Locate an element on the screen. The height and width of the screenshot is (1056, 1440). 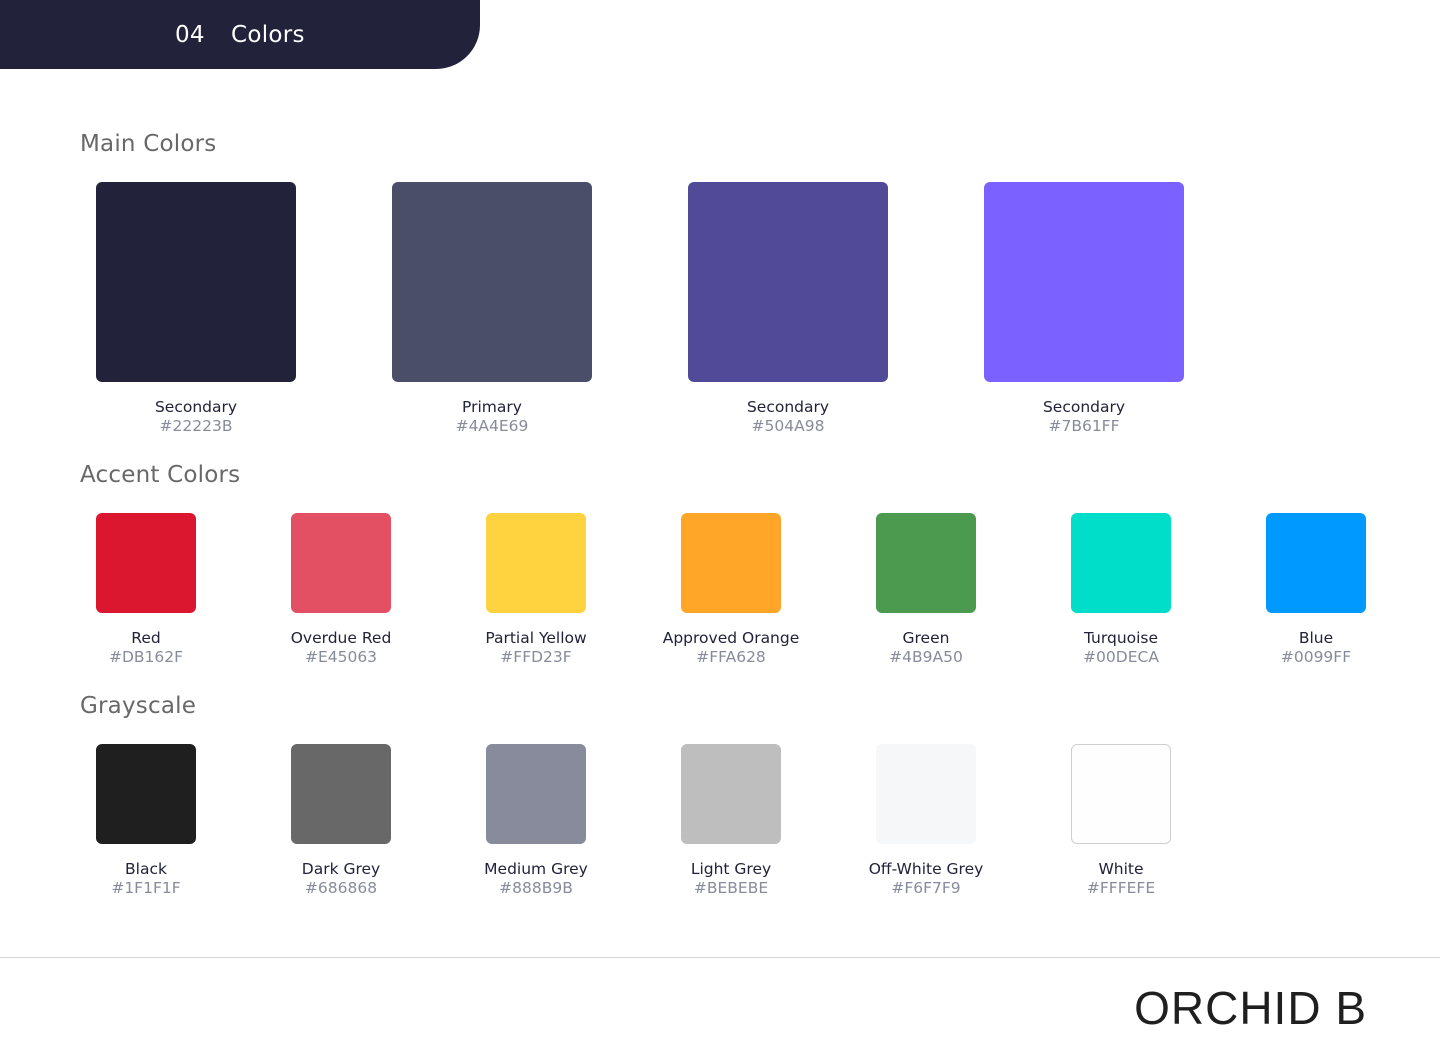
color-hex: #686868 is located at coordinates (341, 888).